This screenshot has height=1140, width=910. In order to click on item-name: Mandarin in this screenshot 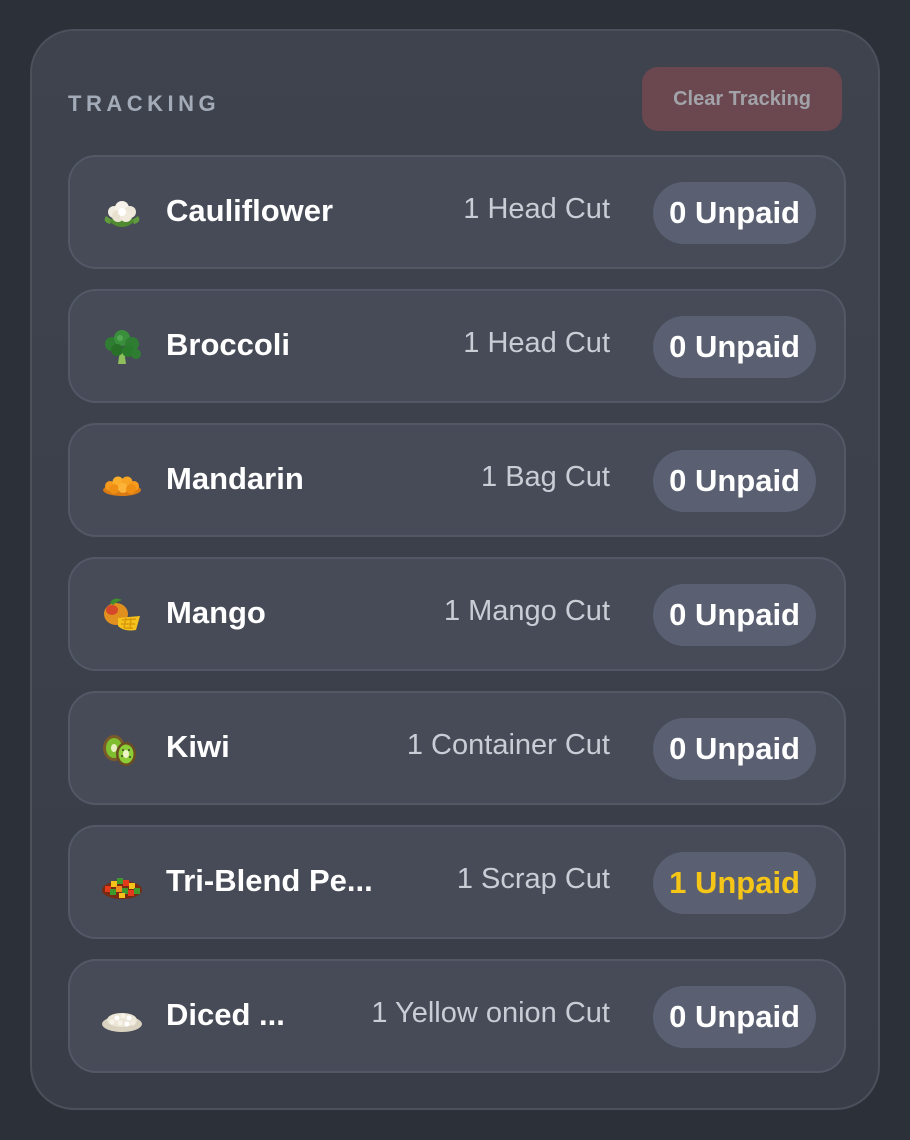, I will do `click(235, 478)`.